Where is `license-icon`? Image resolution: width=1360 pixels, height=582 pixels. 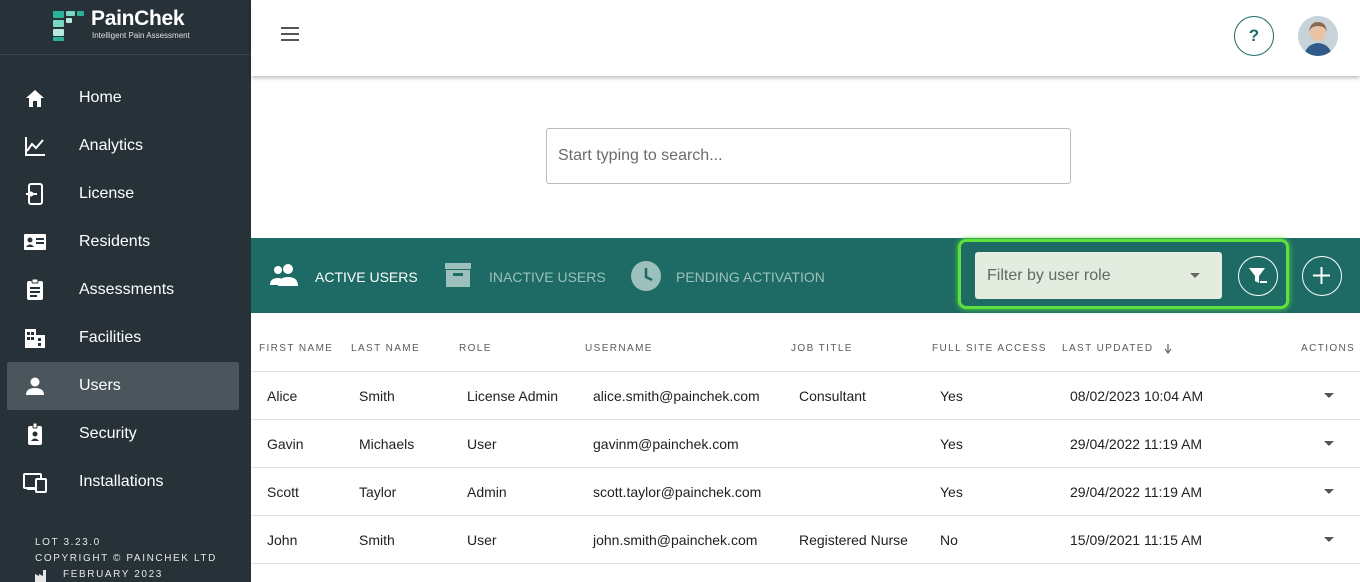 license-icon is located at coordinates (34, 194).